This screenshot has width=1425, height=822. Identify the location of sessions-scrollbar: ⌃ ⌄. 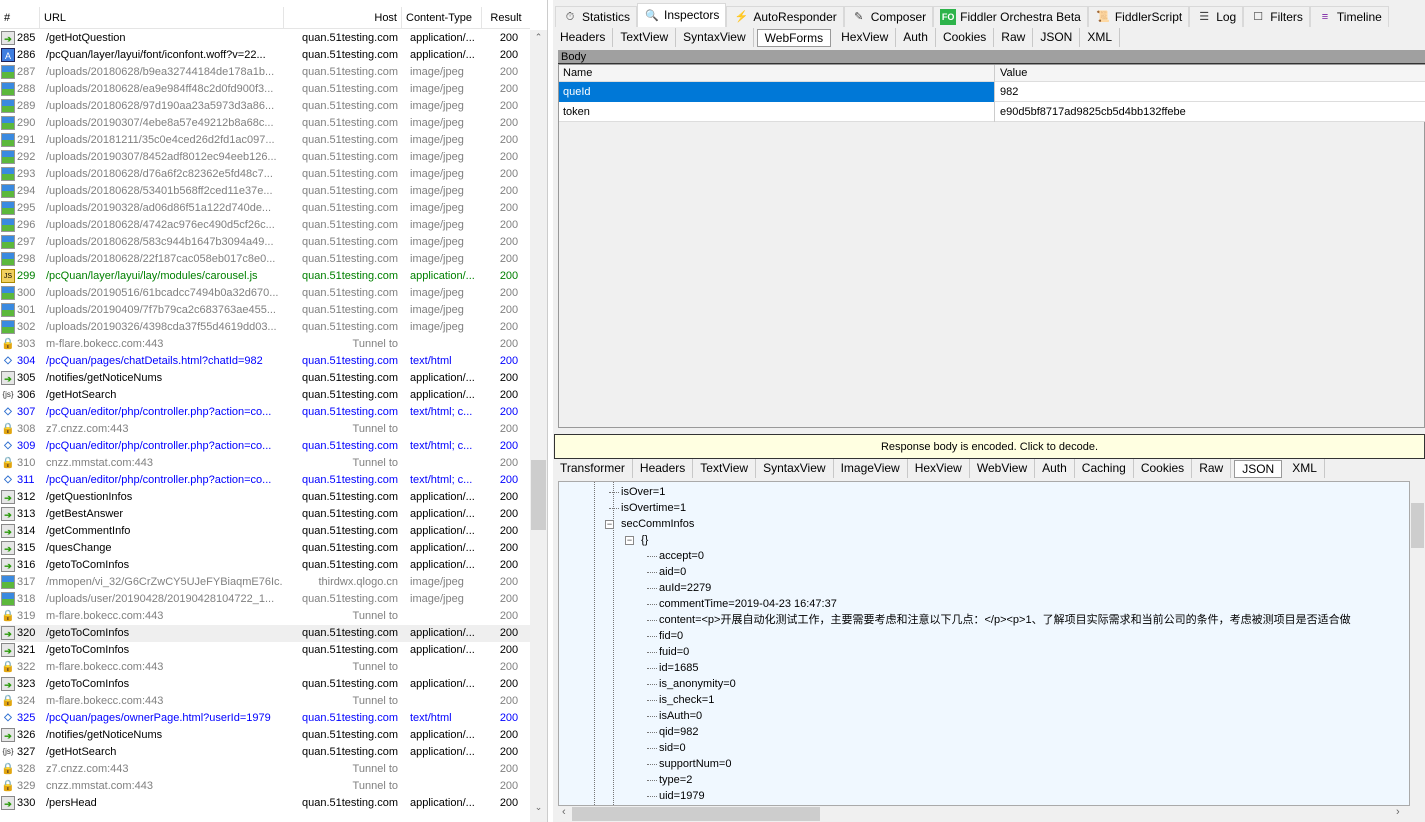
(538, 426).